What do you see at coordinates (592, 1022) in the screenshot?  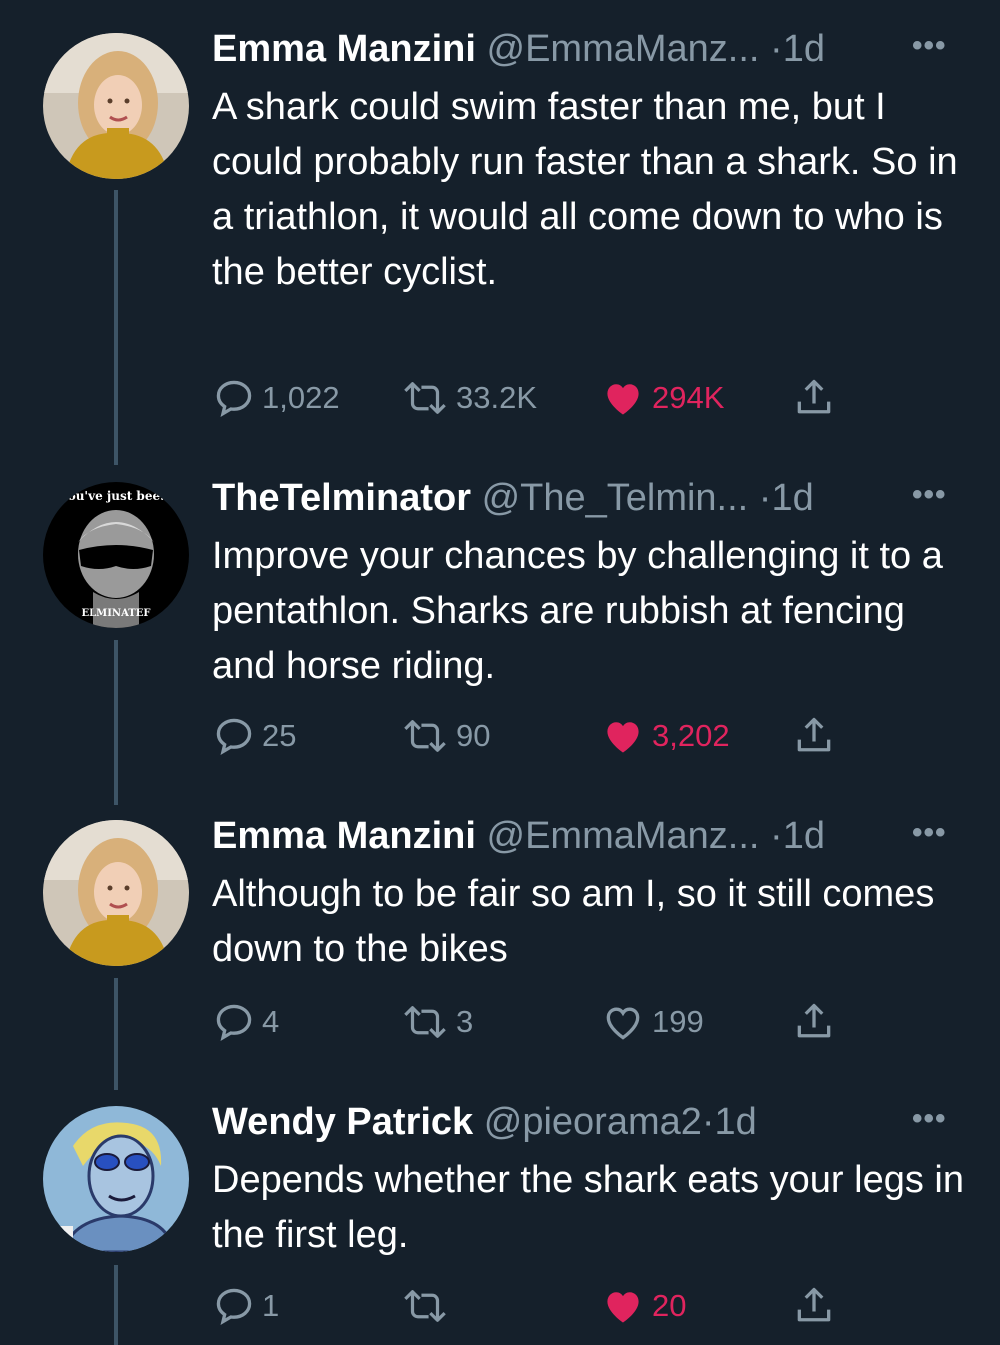 I see `tweet-actions: 4 3 199` at bounding box center [592, 1022].